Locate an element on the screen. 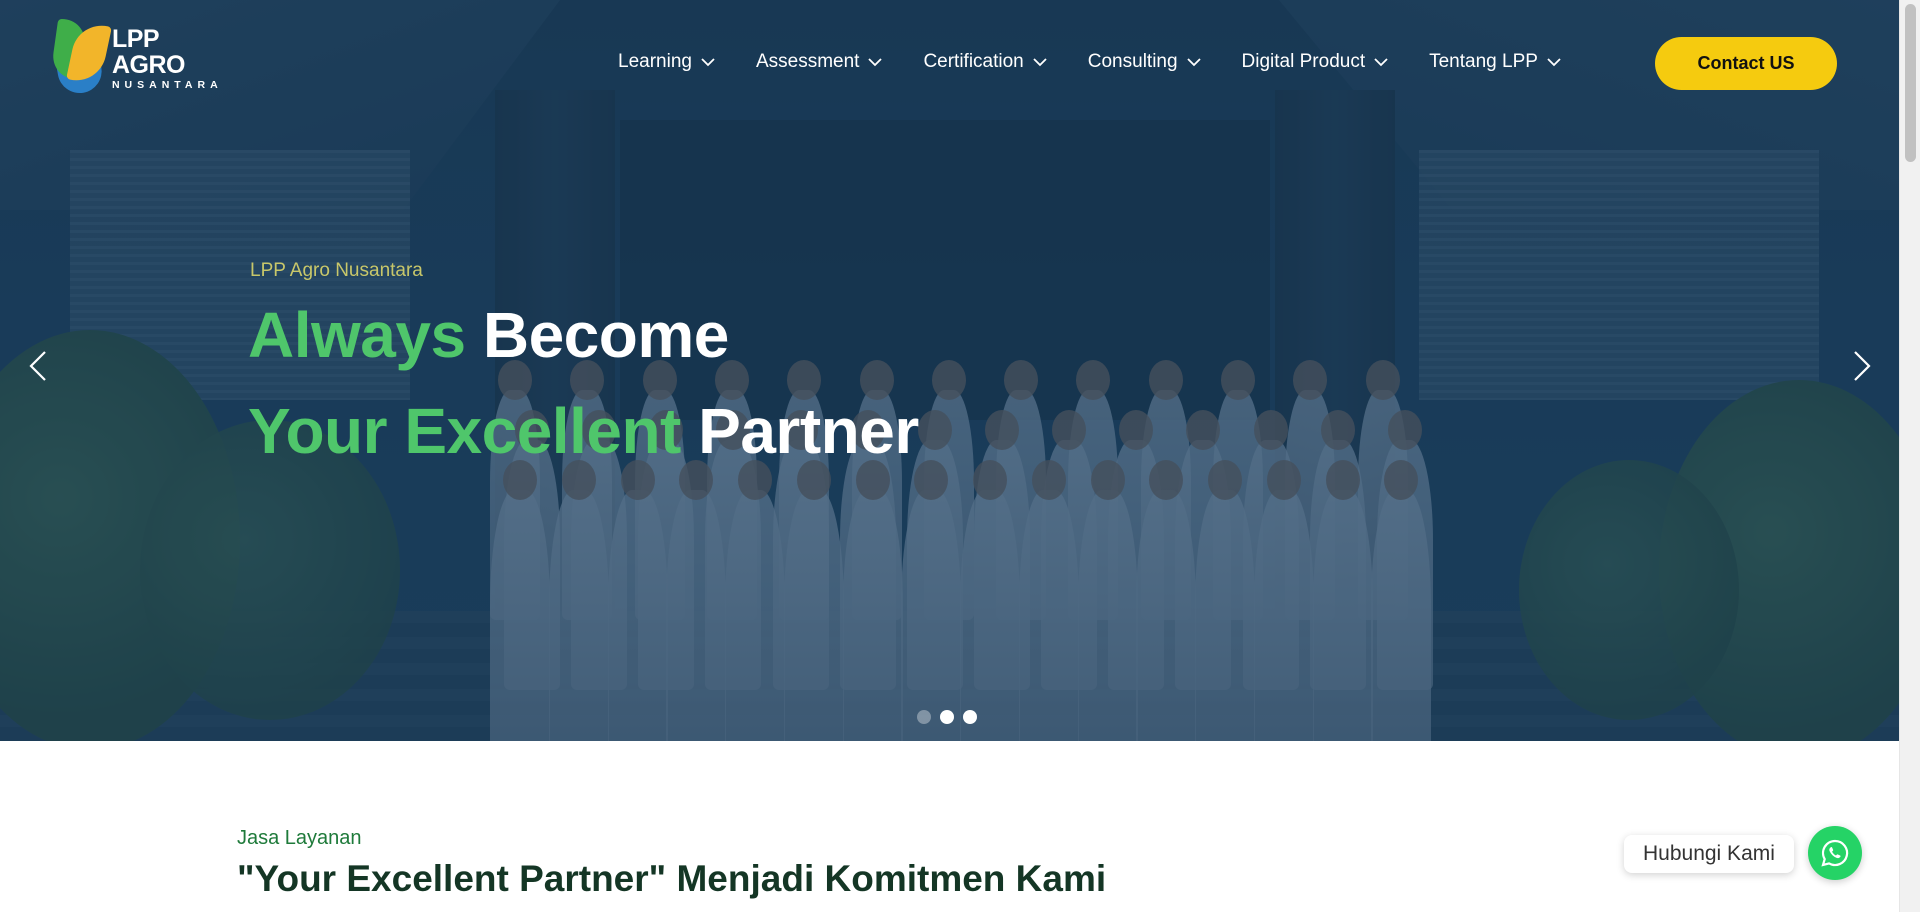 The image size is (1920, 912). hero-headline-accent: Always is located at coordinates (357, 335).